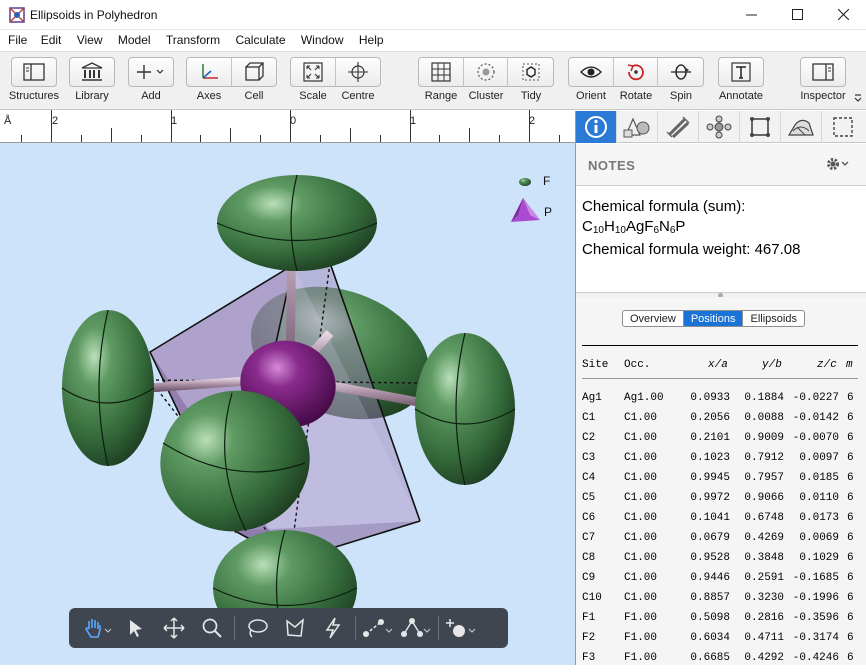  I want to click on minimize-button, so click(751, 15).